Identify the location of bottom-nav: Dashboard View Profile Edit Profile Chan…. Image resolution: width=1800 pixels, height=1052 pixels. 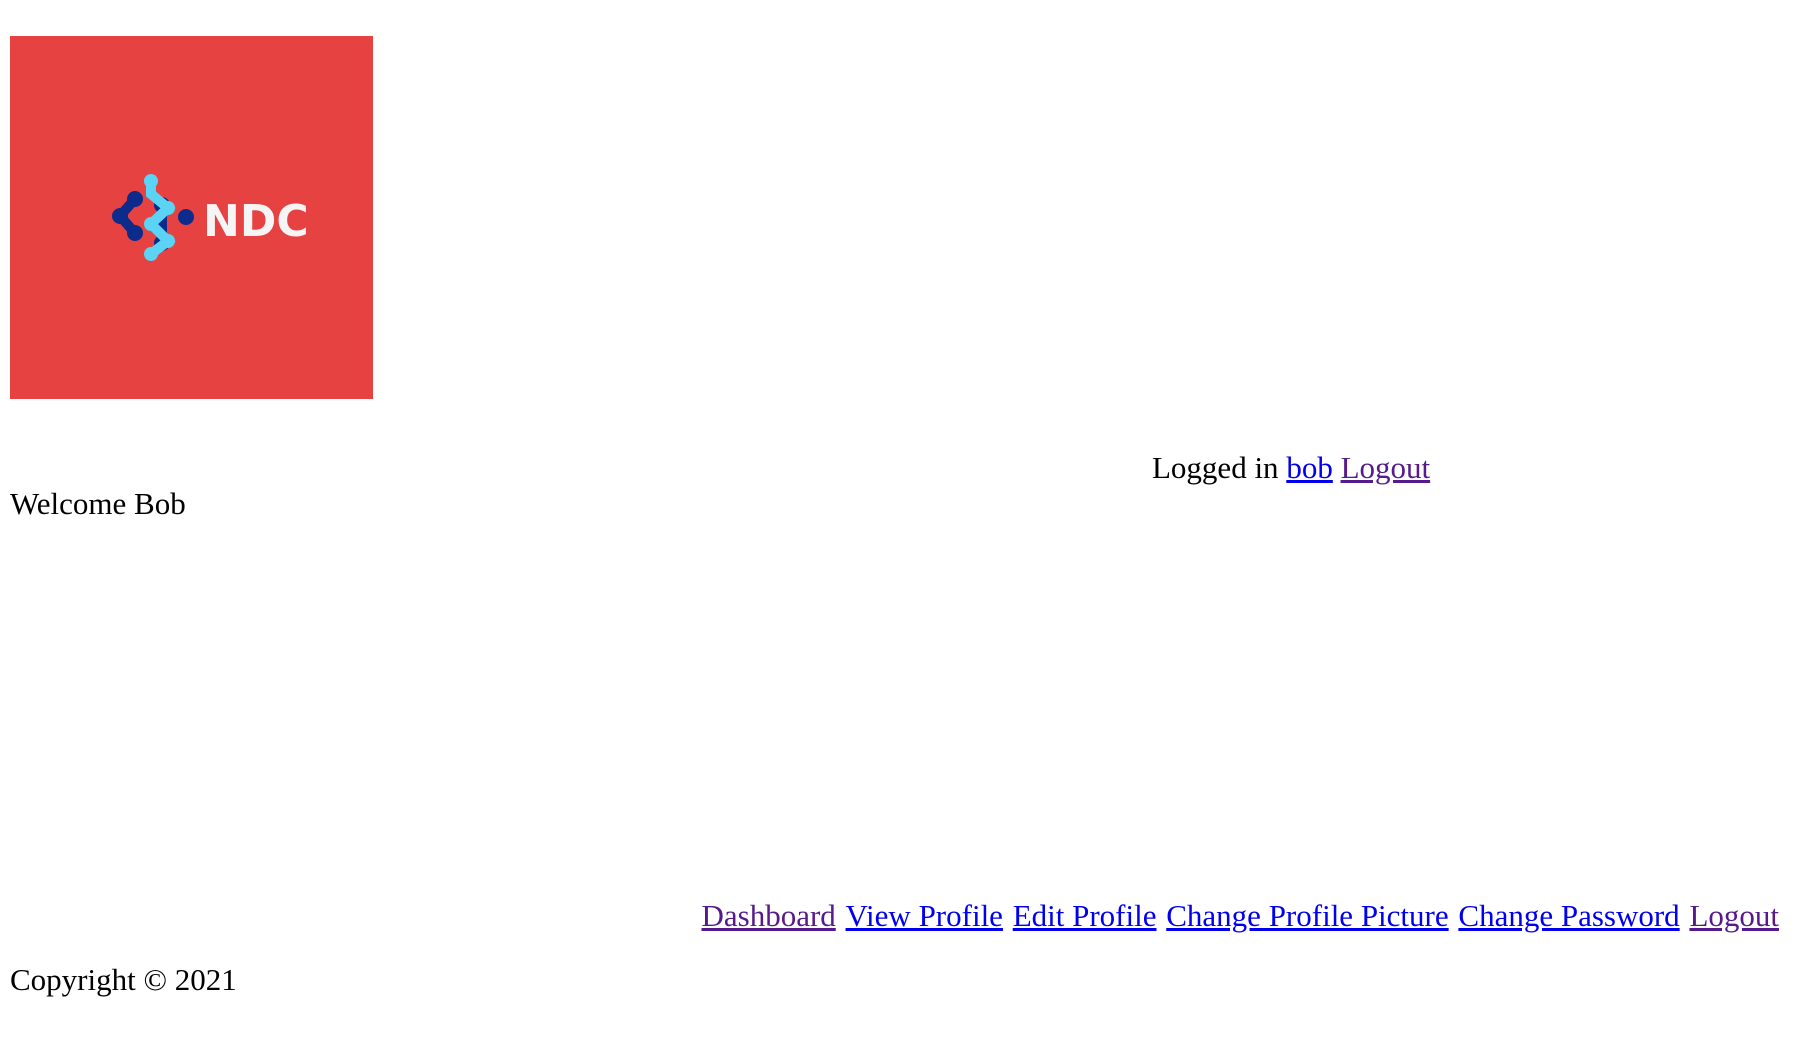
(1239, 915).